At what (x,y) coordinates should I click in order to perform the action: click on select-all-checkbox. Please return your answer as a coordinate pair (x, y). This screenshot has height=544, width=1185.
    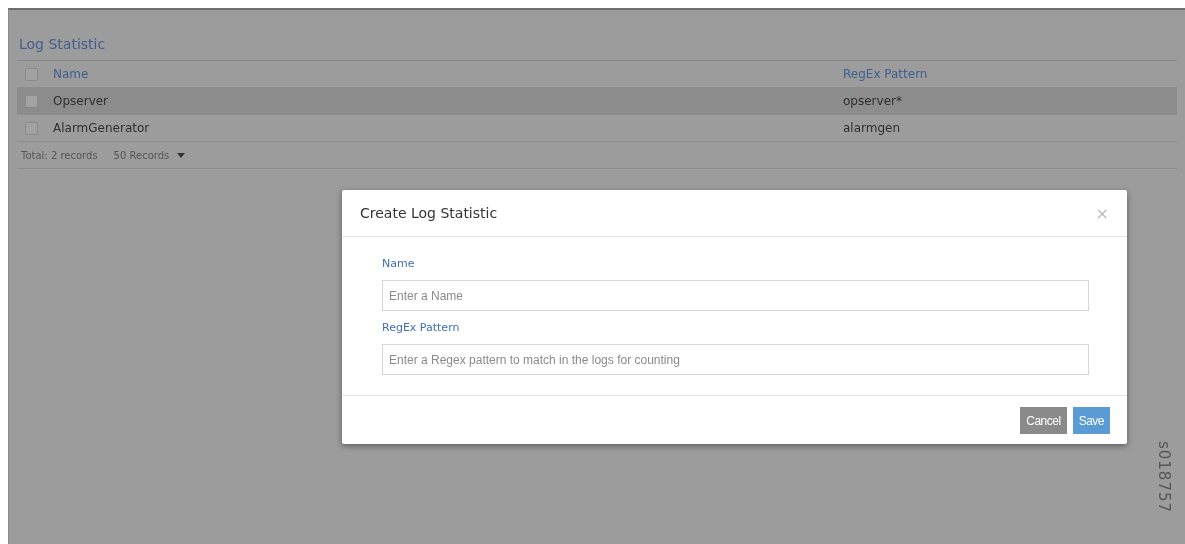
    Looking at the image, I should click on (31, 74).